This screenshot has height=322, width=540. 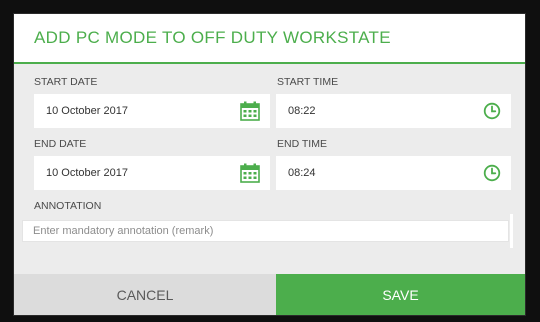 What do you see at coordinates (68, 206) in the screenshot?
I see `annotation-label: ANNOTATION` at bounding box center [68, 206].